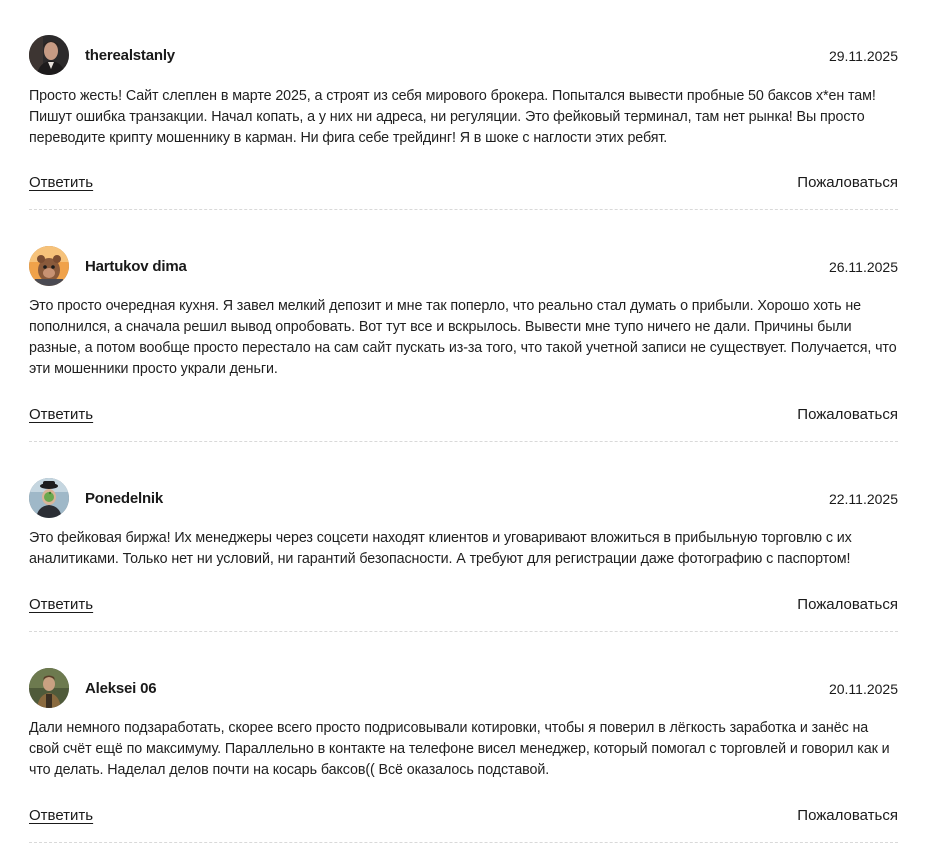 This screenshot has height=847, width=926. Describe the element at coordinates (863, 56) in the screenshot. I see `comment-date: 29.11.2025` at that location.